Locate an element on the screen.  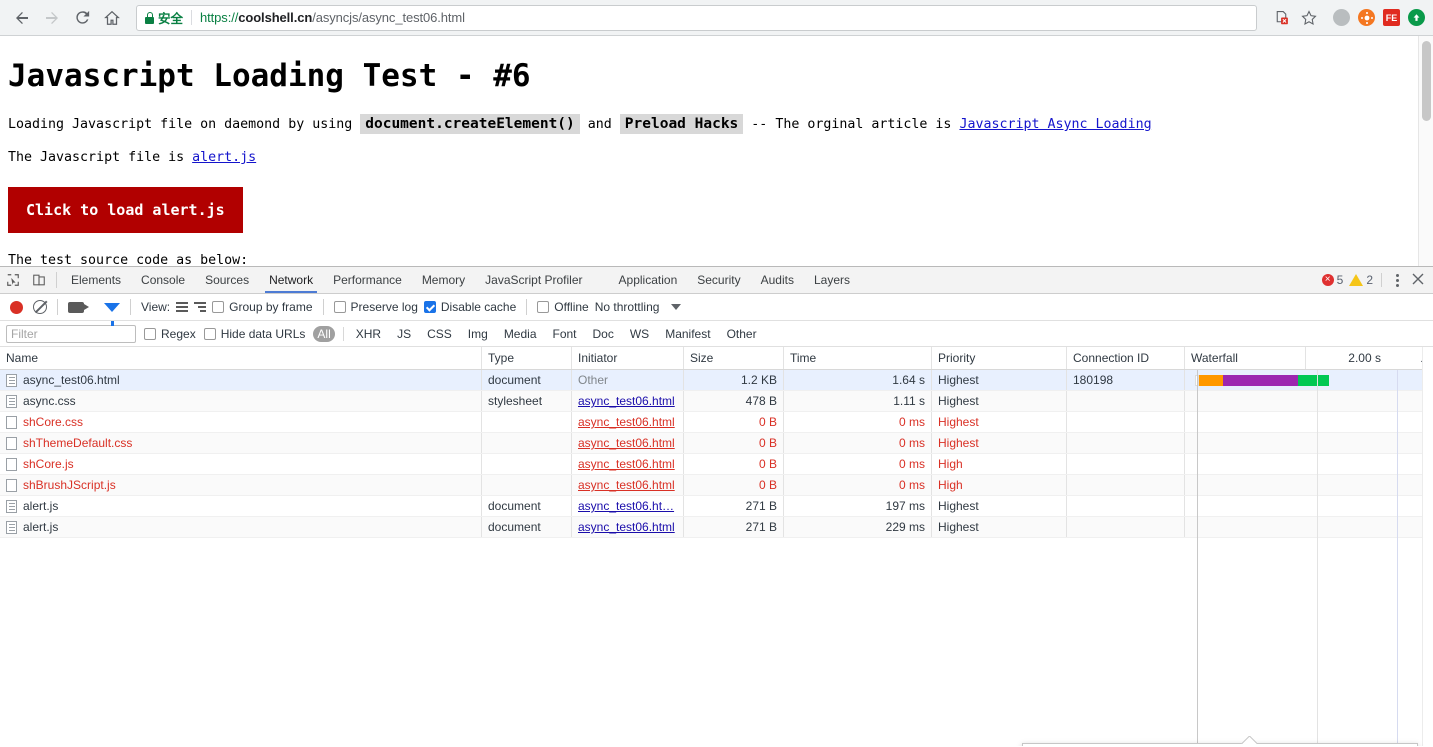
tab-security: Security is located at coordinates (718, 280).